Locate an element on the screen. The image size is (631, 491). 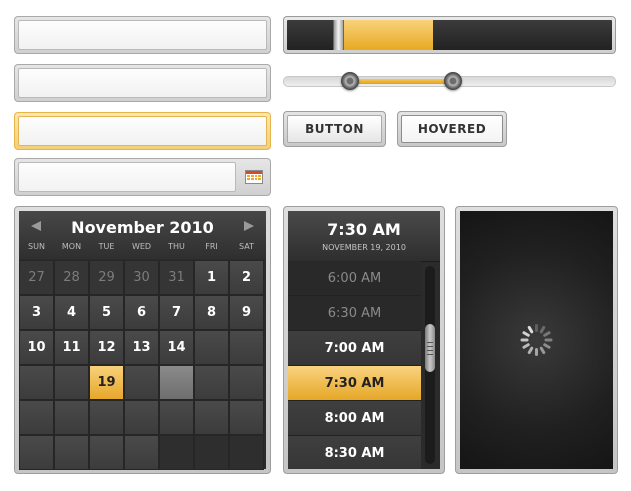
progress-bar is located at coordinates (449, 35).